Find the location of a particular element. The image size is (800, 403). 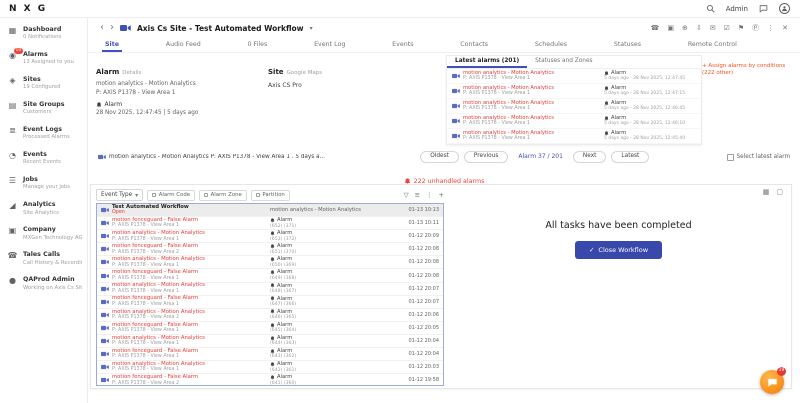

sidebar-item-subtitle: Recent Events is located at coordinates (42, 162).